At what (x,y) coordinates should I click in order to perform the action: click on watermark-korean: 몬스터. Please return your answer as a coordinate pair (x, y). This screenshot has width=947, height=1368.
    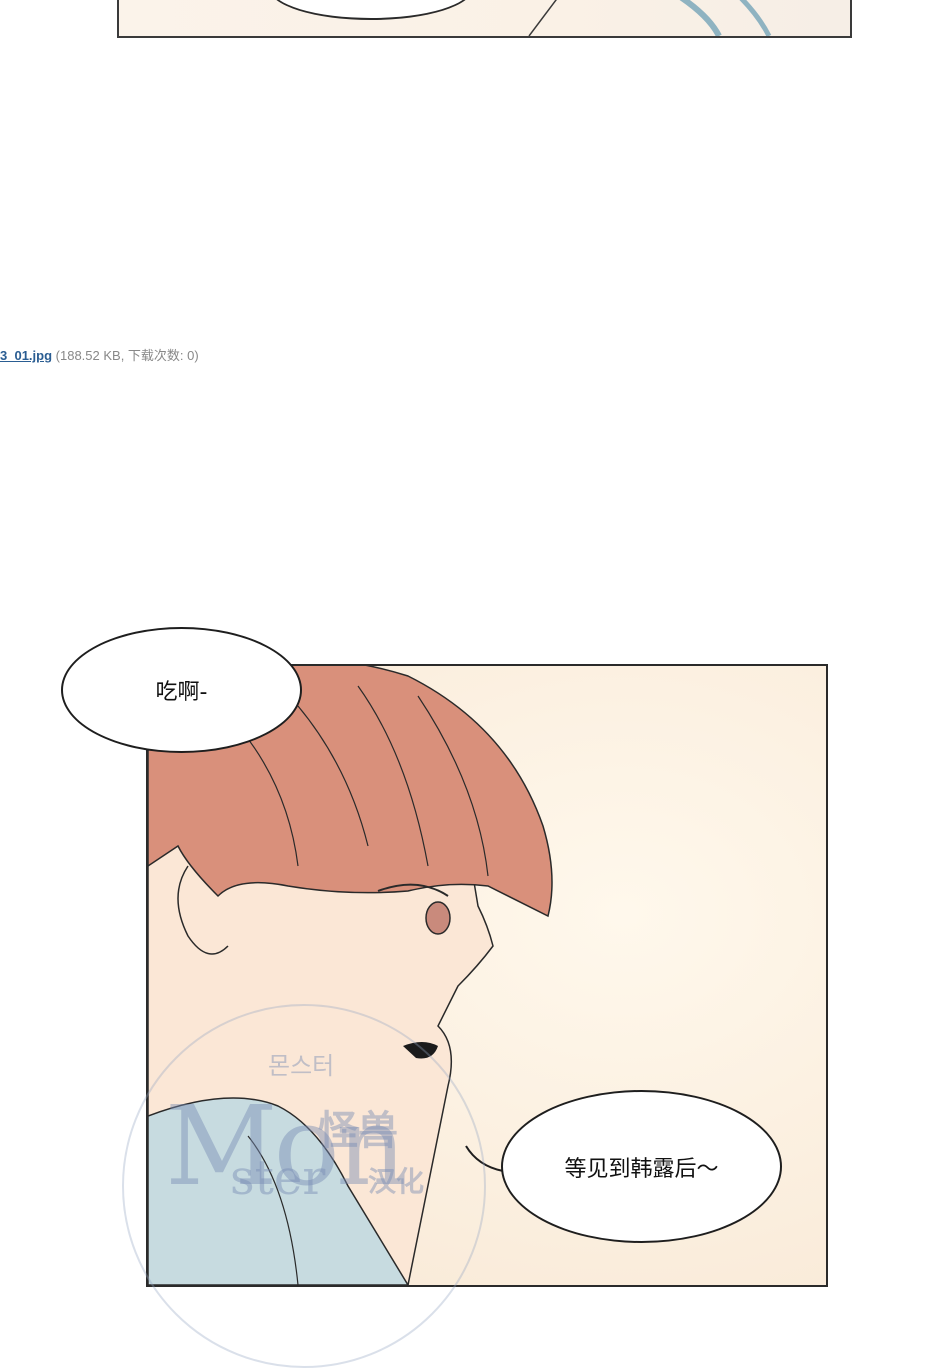
    Looking at the image, I should click on (301, 1066).